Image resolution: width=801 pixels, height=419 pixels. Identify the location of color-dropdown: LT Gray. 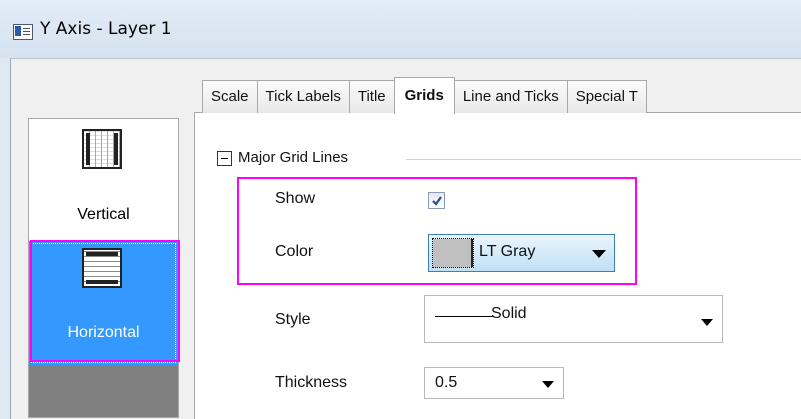
(521, 253).